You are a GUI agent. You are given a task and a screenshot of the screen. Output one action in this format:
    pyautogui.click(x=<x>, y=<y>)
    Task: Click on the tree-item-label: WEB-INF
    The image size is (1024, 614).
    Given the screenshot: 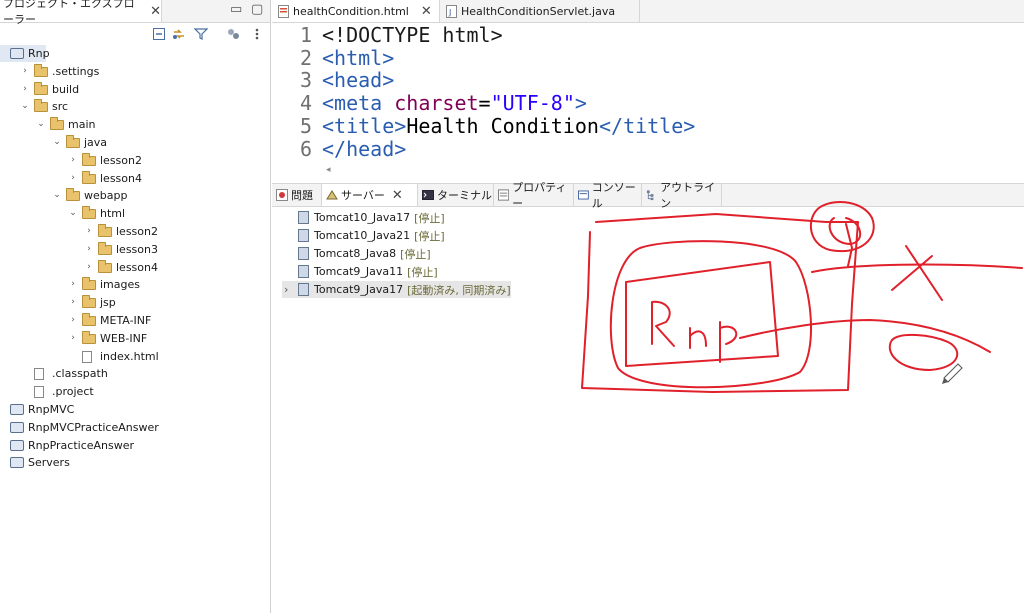 What is the action you would take?
    pyautogui.click(x=124, y=338)
    